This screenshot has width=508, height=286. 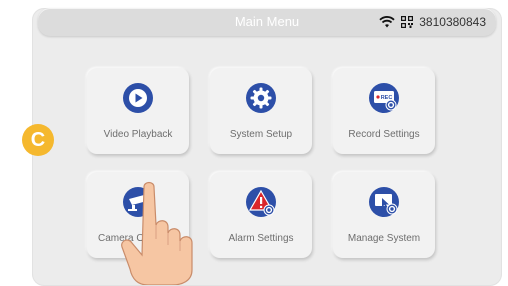 I want to click on device-id: 3810380843, so click(x=452, y=22).